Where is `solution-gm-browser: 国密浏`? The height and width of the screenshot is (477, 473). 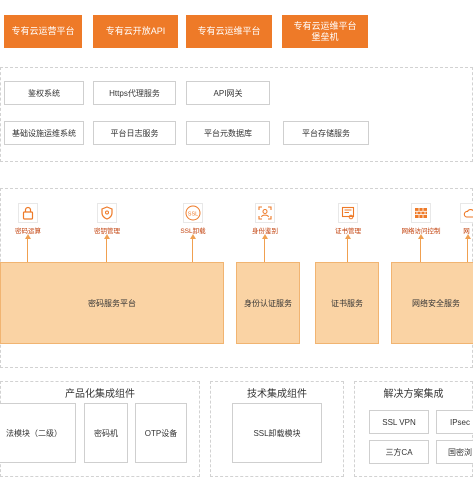 solution-gm-browser: 国密浏 is located at coordinates (454, 452).